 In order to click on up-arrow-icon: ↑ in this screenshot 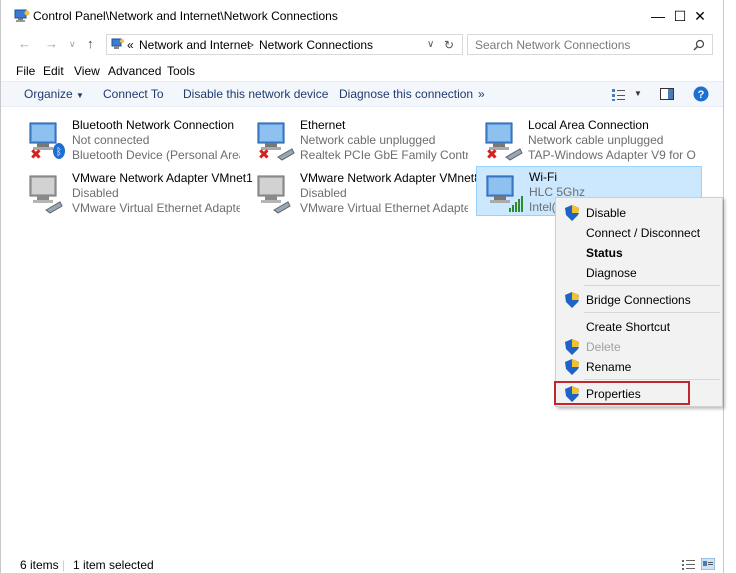, I will do `click(90, 43)`.